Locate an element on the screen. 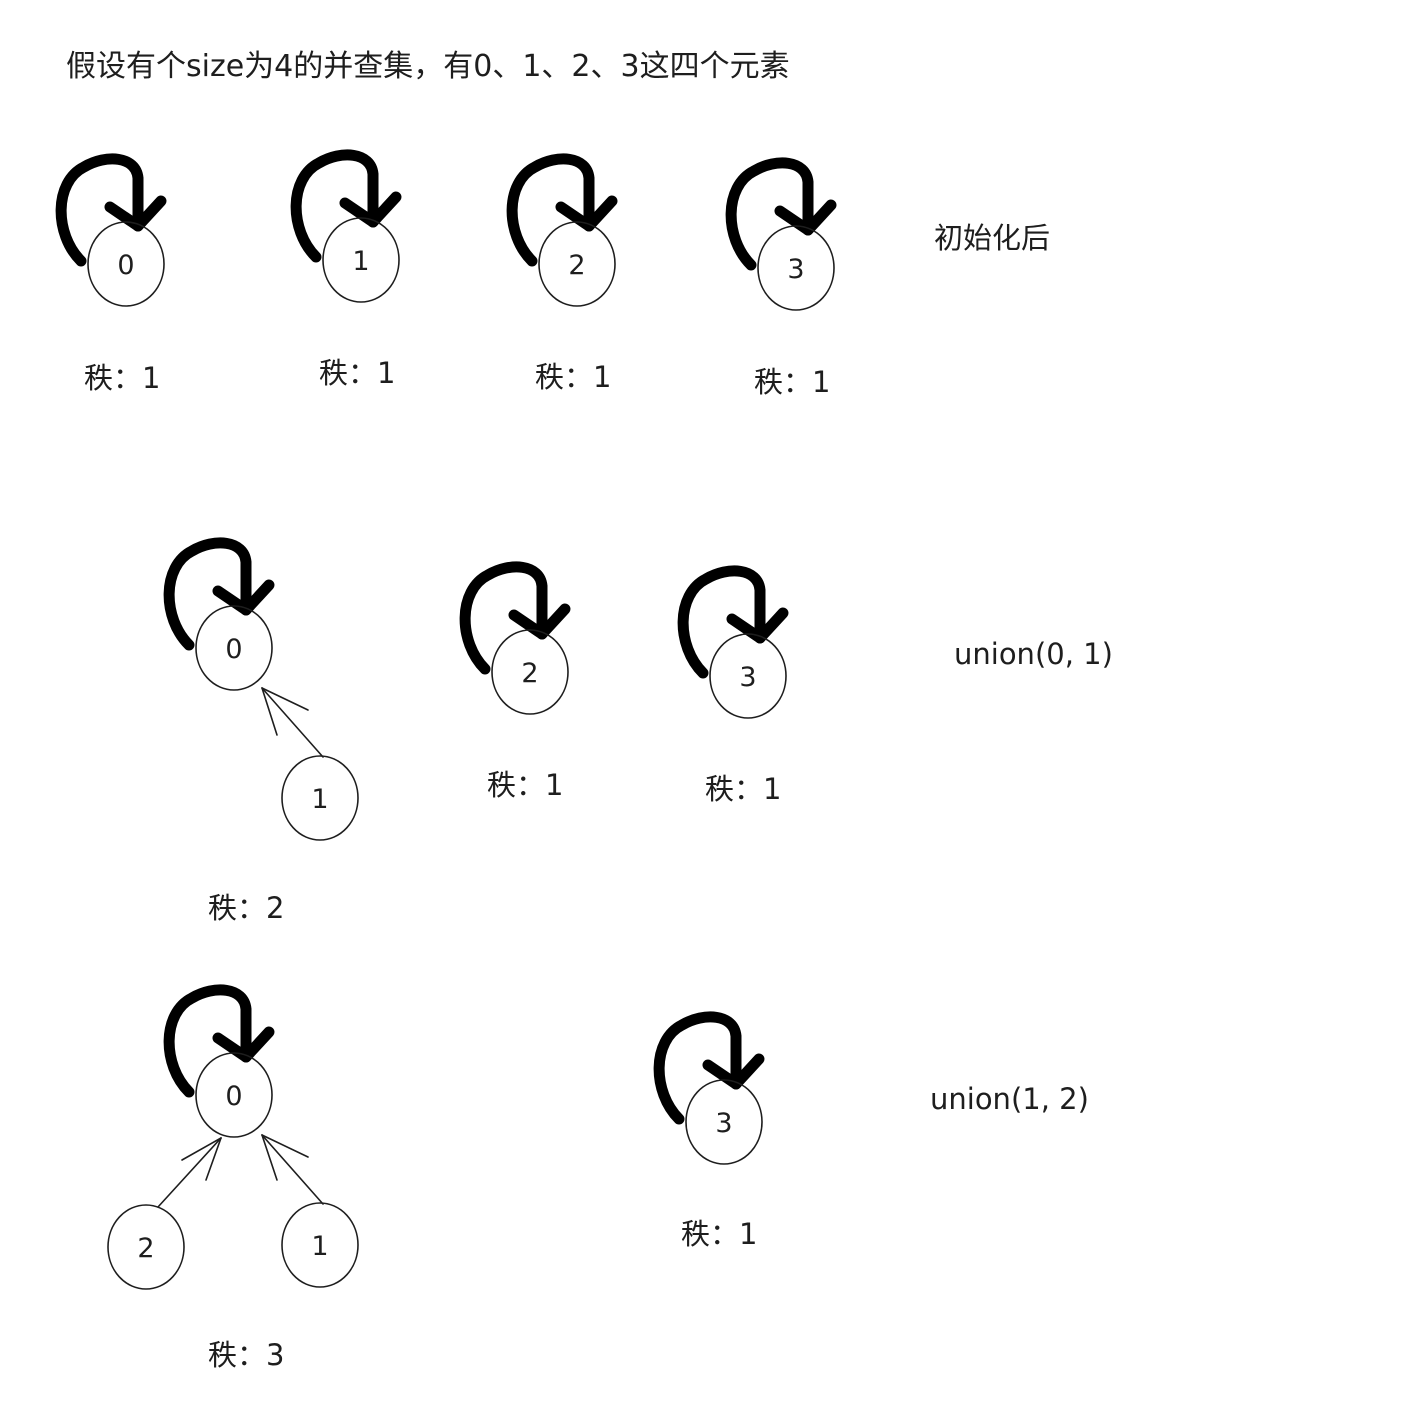  page-title: 假设有个size为4的并查集，有0、1、2、3这四个元素 is located at coordinates (428, 66).